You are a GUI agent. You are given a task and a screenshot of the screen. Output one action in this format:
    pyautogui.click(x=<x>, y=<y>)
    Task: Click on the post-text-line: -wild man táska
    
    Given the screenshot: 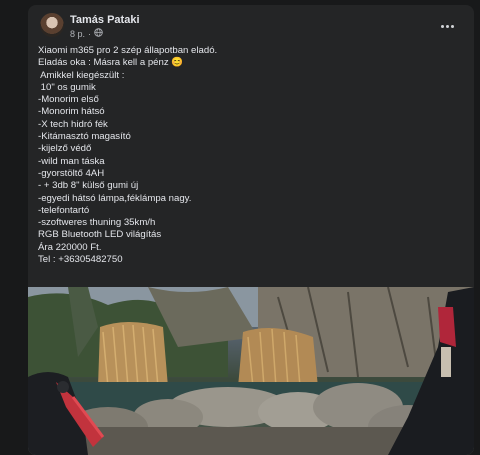 What is the action you would take?
    pyautogui.click(x=71, y=161)
    